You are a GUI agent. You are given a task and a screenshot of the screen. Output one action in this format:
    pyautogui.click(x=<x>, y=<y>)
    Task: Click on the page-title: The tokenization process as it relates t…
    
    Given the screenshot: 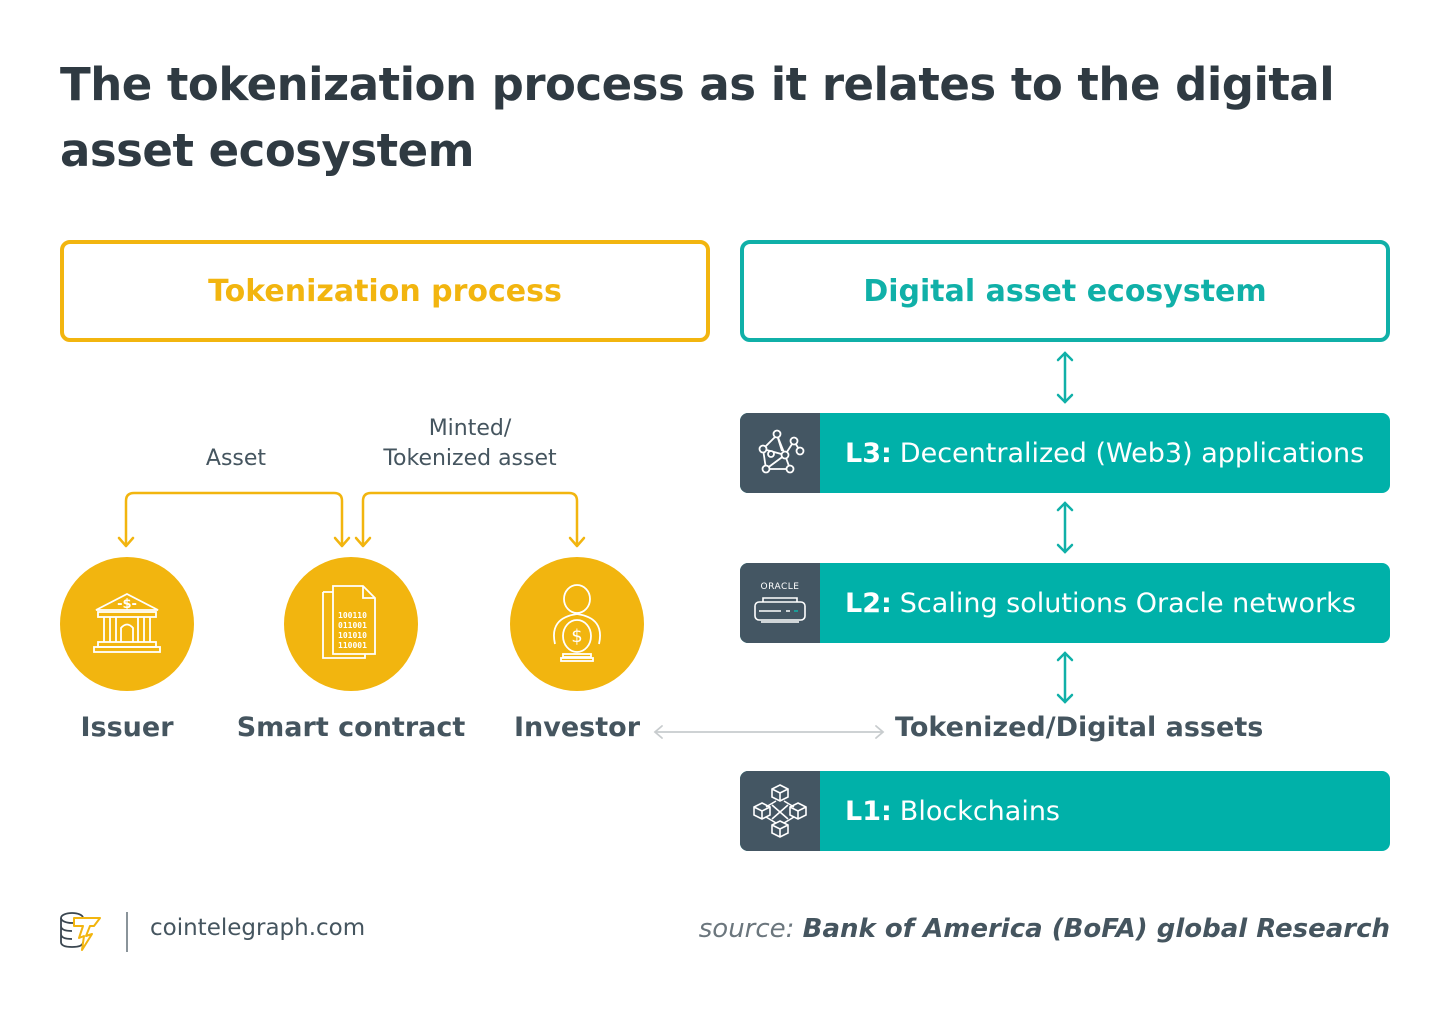 What is the action you would take?
    pyautogui.click(x=697, y=117)
    